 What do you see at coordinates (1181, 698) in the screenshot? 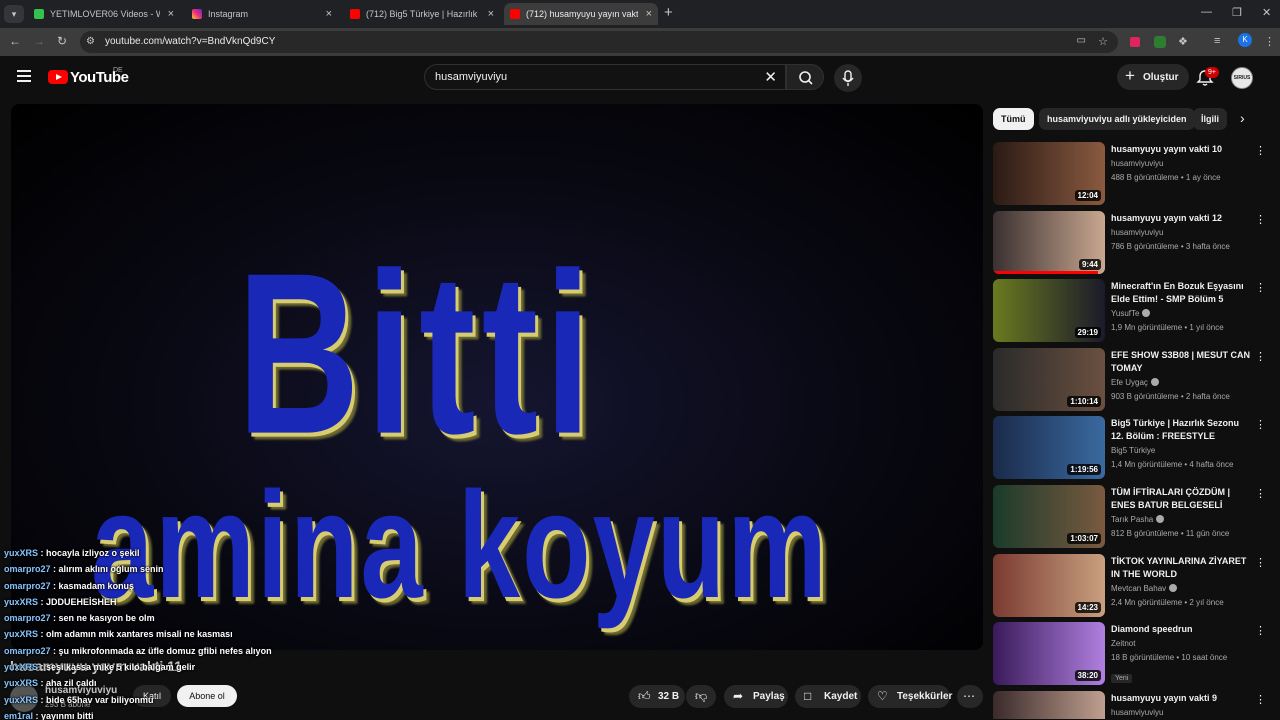
I see `recommended-title: husamyuyu yayın vakti 9` at bounding box center [1181, 698].